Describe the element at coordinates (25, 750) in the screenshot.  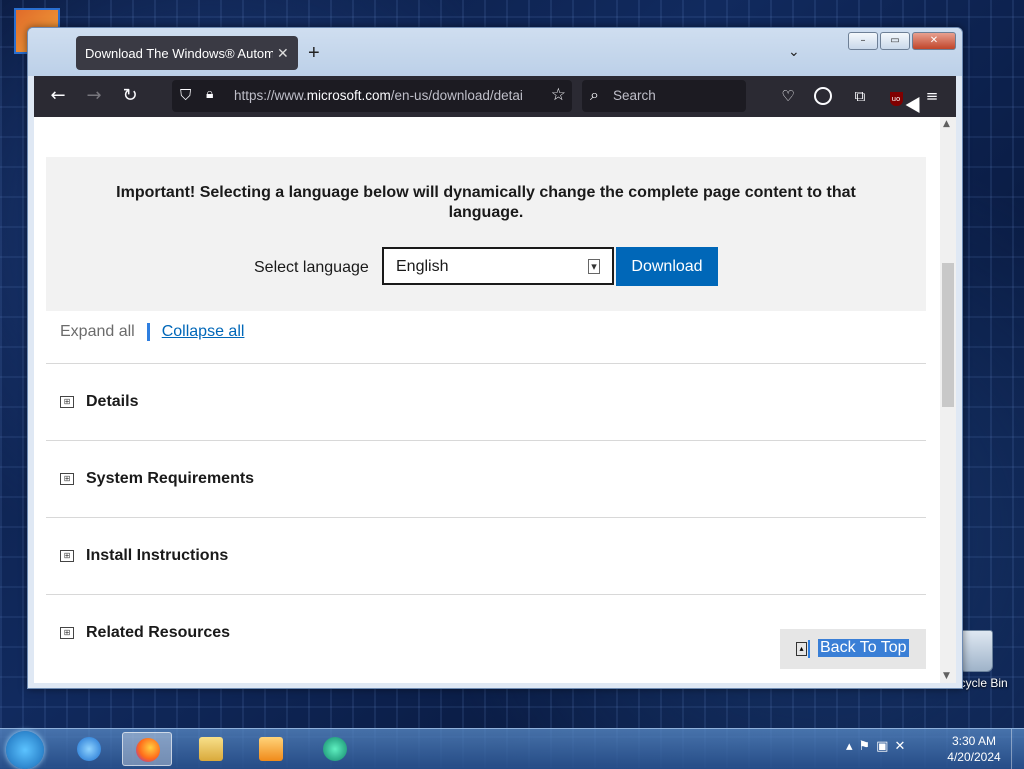
I see `start-button` at that location.